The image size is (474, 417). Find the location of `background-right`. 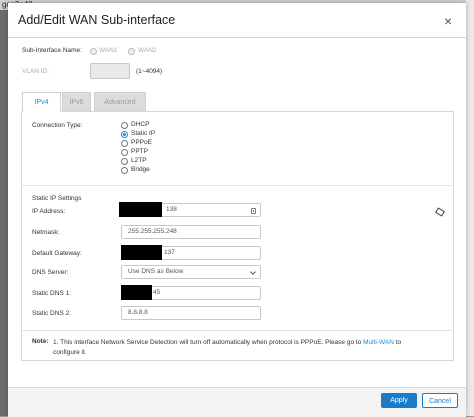

background-right is located at coordinates (470, 208).